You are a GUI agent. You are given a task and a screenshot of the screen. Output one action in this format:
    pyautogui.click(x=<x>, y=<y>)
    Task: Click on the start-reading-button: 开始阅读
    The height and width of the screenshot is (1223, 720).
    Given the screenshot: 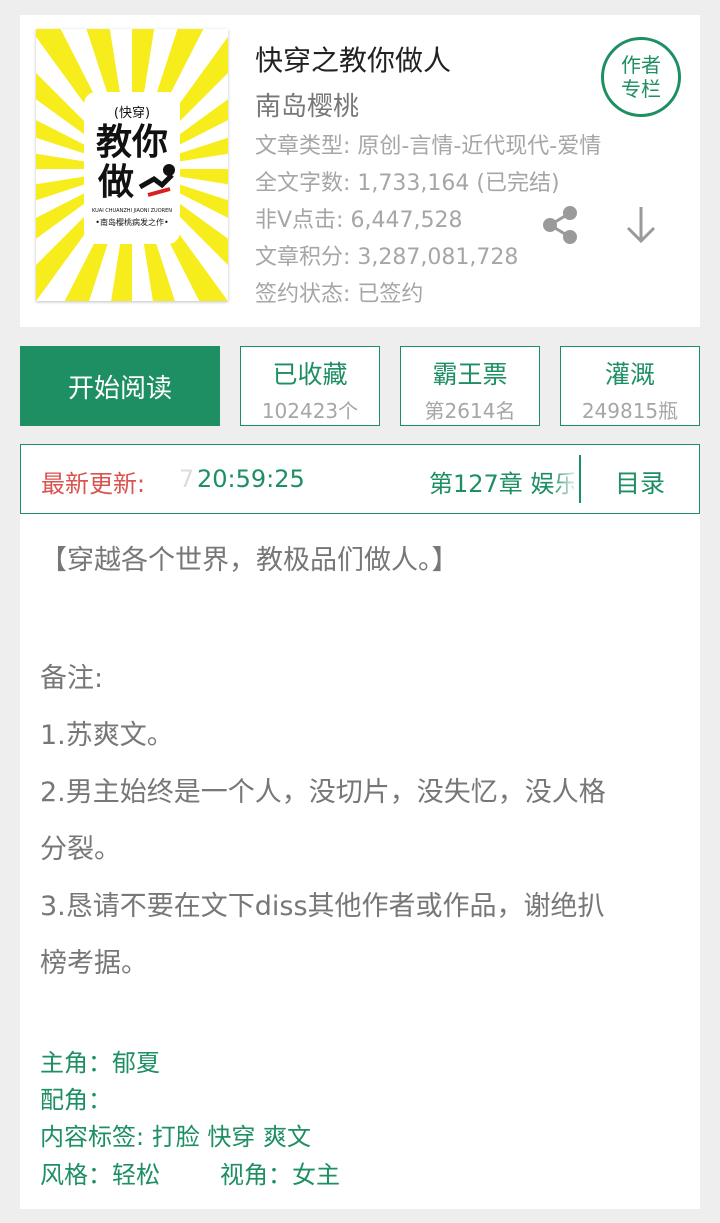 What is the action you would take?
    pyautogui.click(x=120, y=386)
    